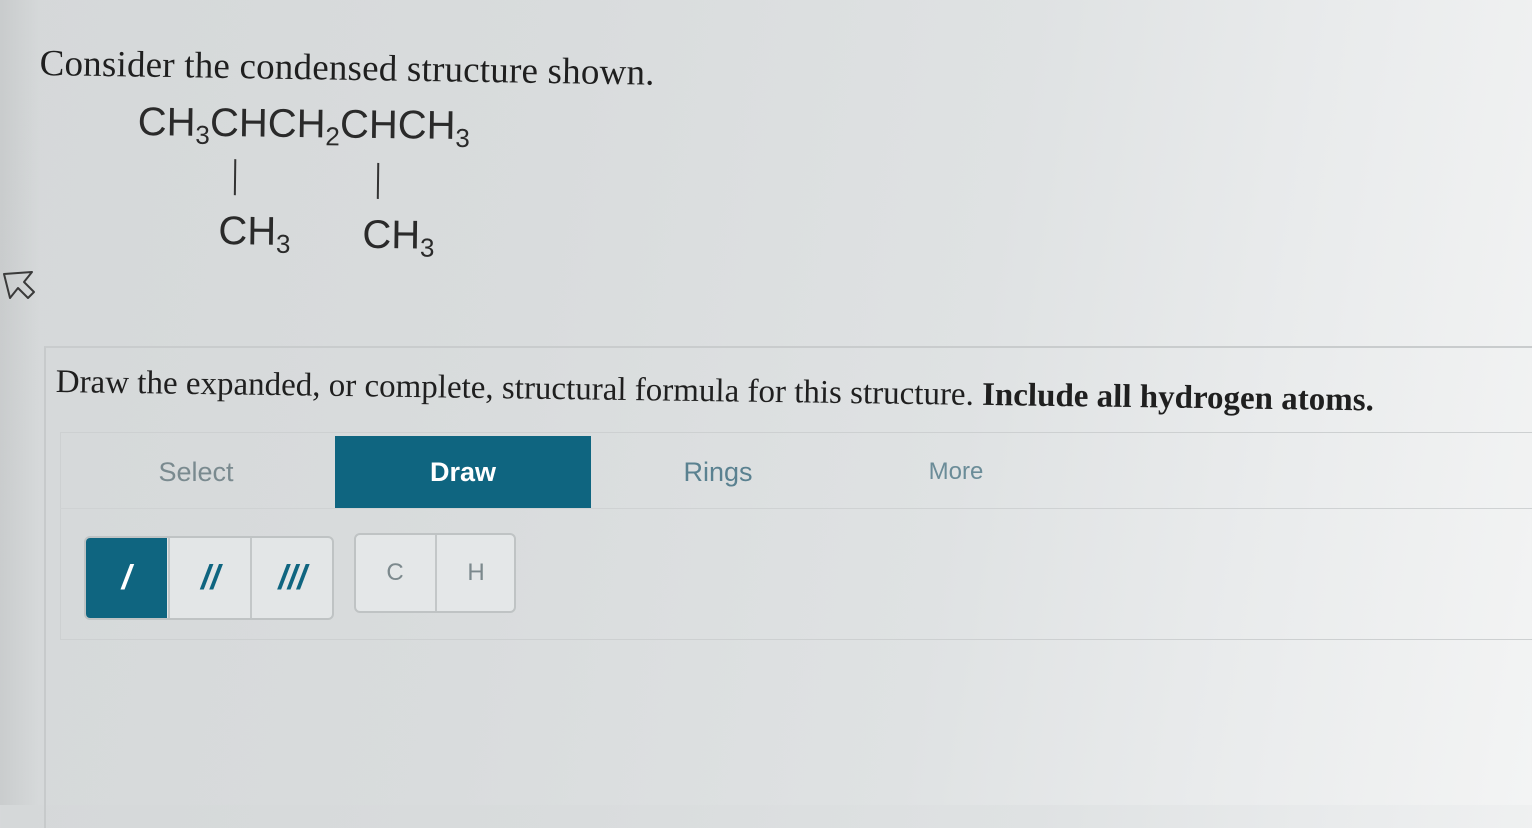 The height and width of the screenshot is (828, 1532). Describe the element at coordinates (126, 578) in the screenshot. I see `single-bond-button: /` at that location.